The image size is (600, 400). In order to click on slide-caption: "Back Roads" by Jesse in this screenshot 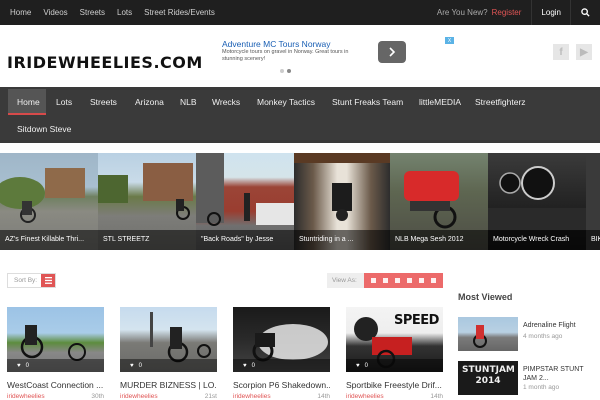, I will do `click(245, 240)`.